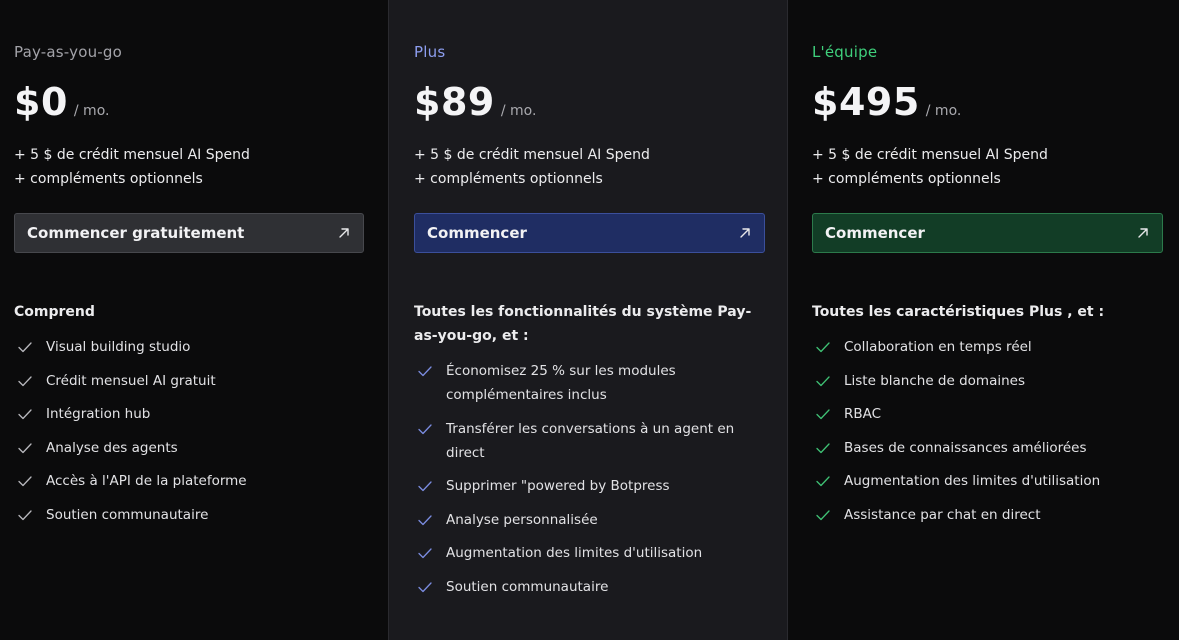 The width and height of the screenshot is (1179, 640). What do you see at coordinates (118, 347) in the screenshot?
I see `feature-label: Visual building studio` at bounding box center [118, 347].